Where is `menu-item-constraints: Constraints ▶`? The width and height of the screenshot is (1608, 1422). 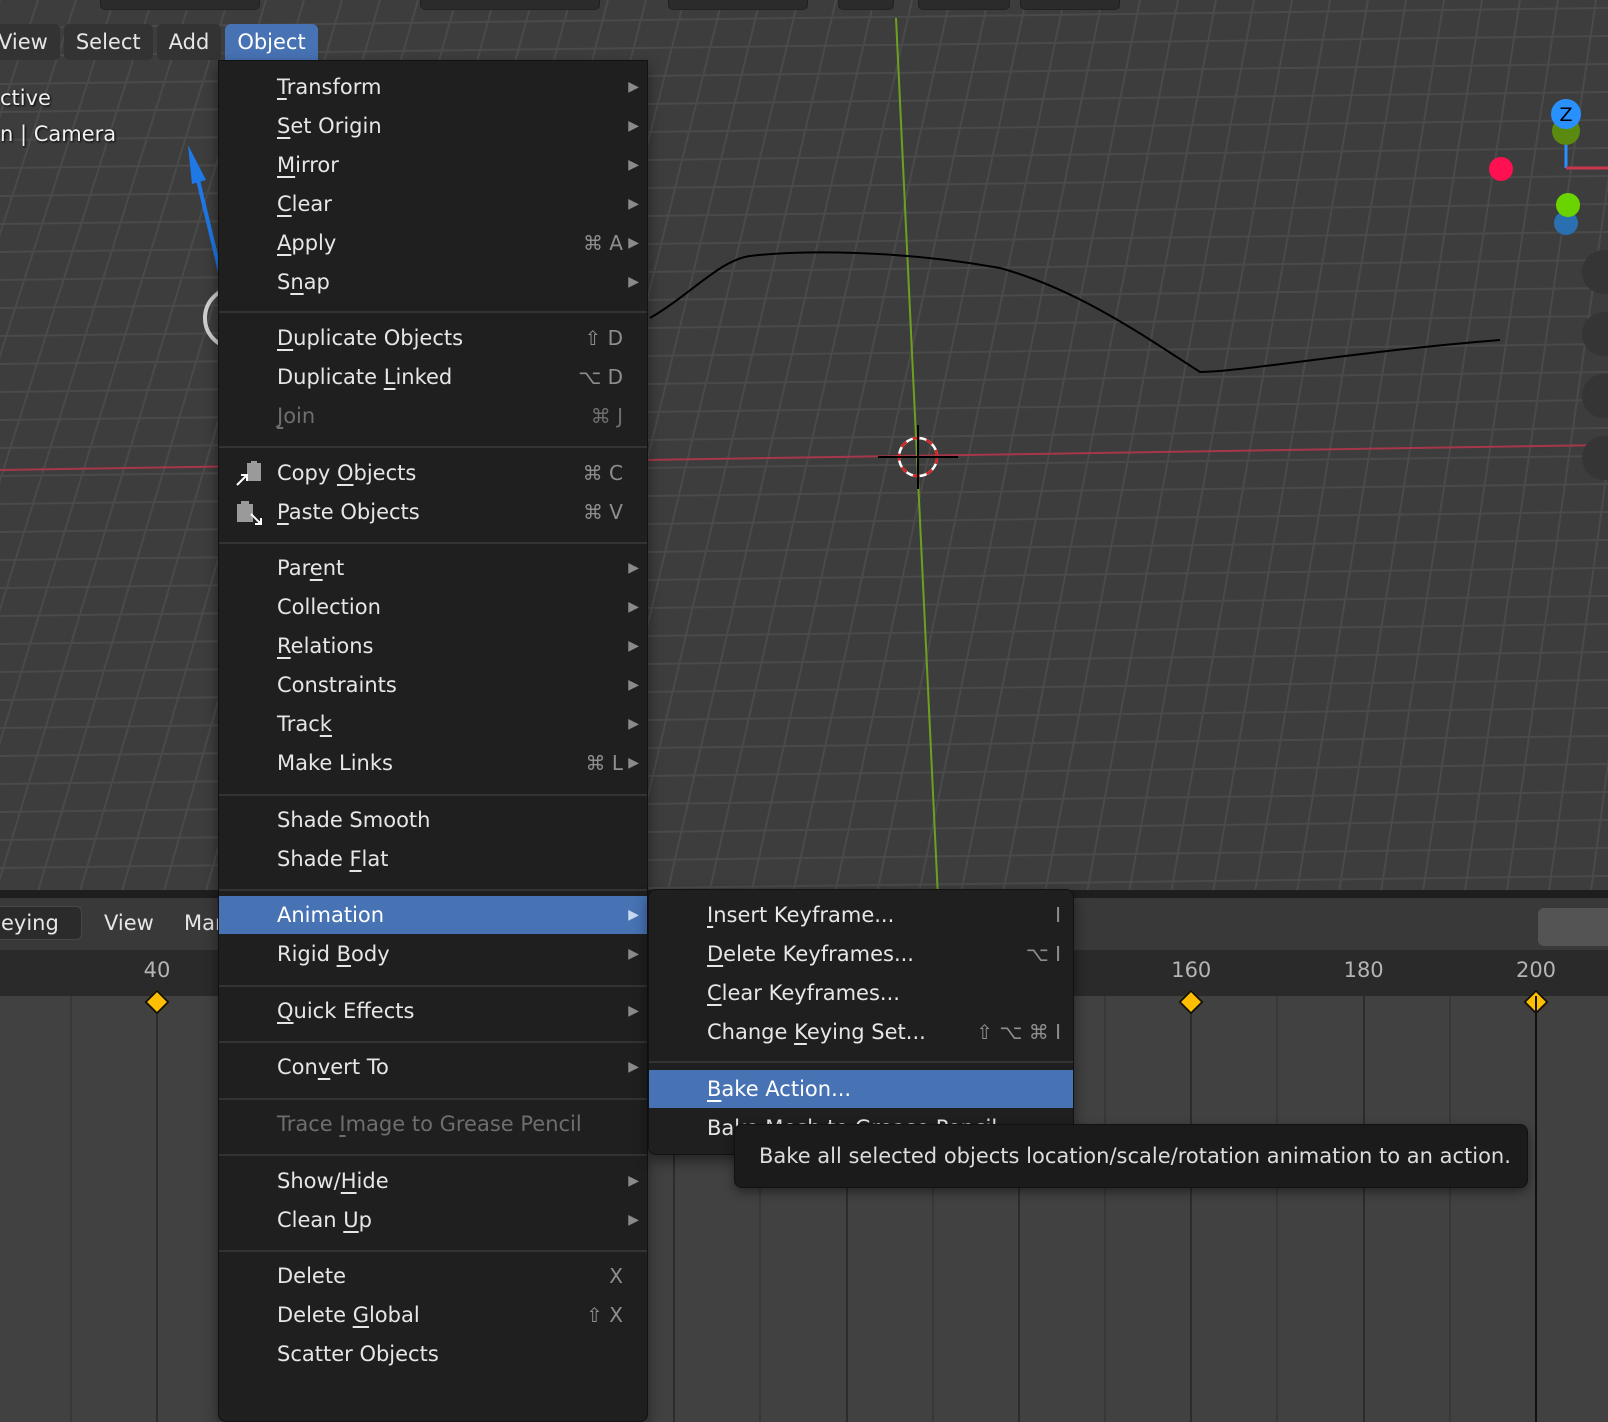 menu-item-constraints: Constraints ▶ is located at coordinates (433, 685).